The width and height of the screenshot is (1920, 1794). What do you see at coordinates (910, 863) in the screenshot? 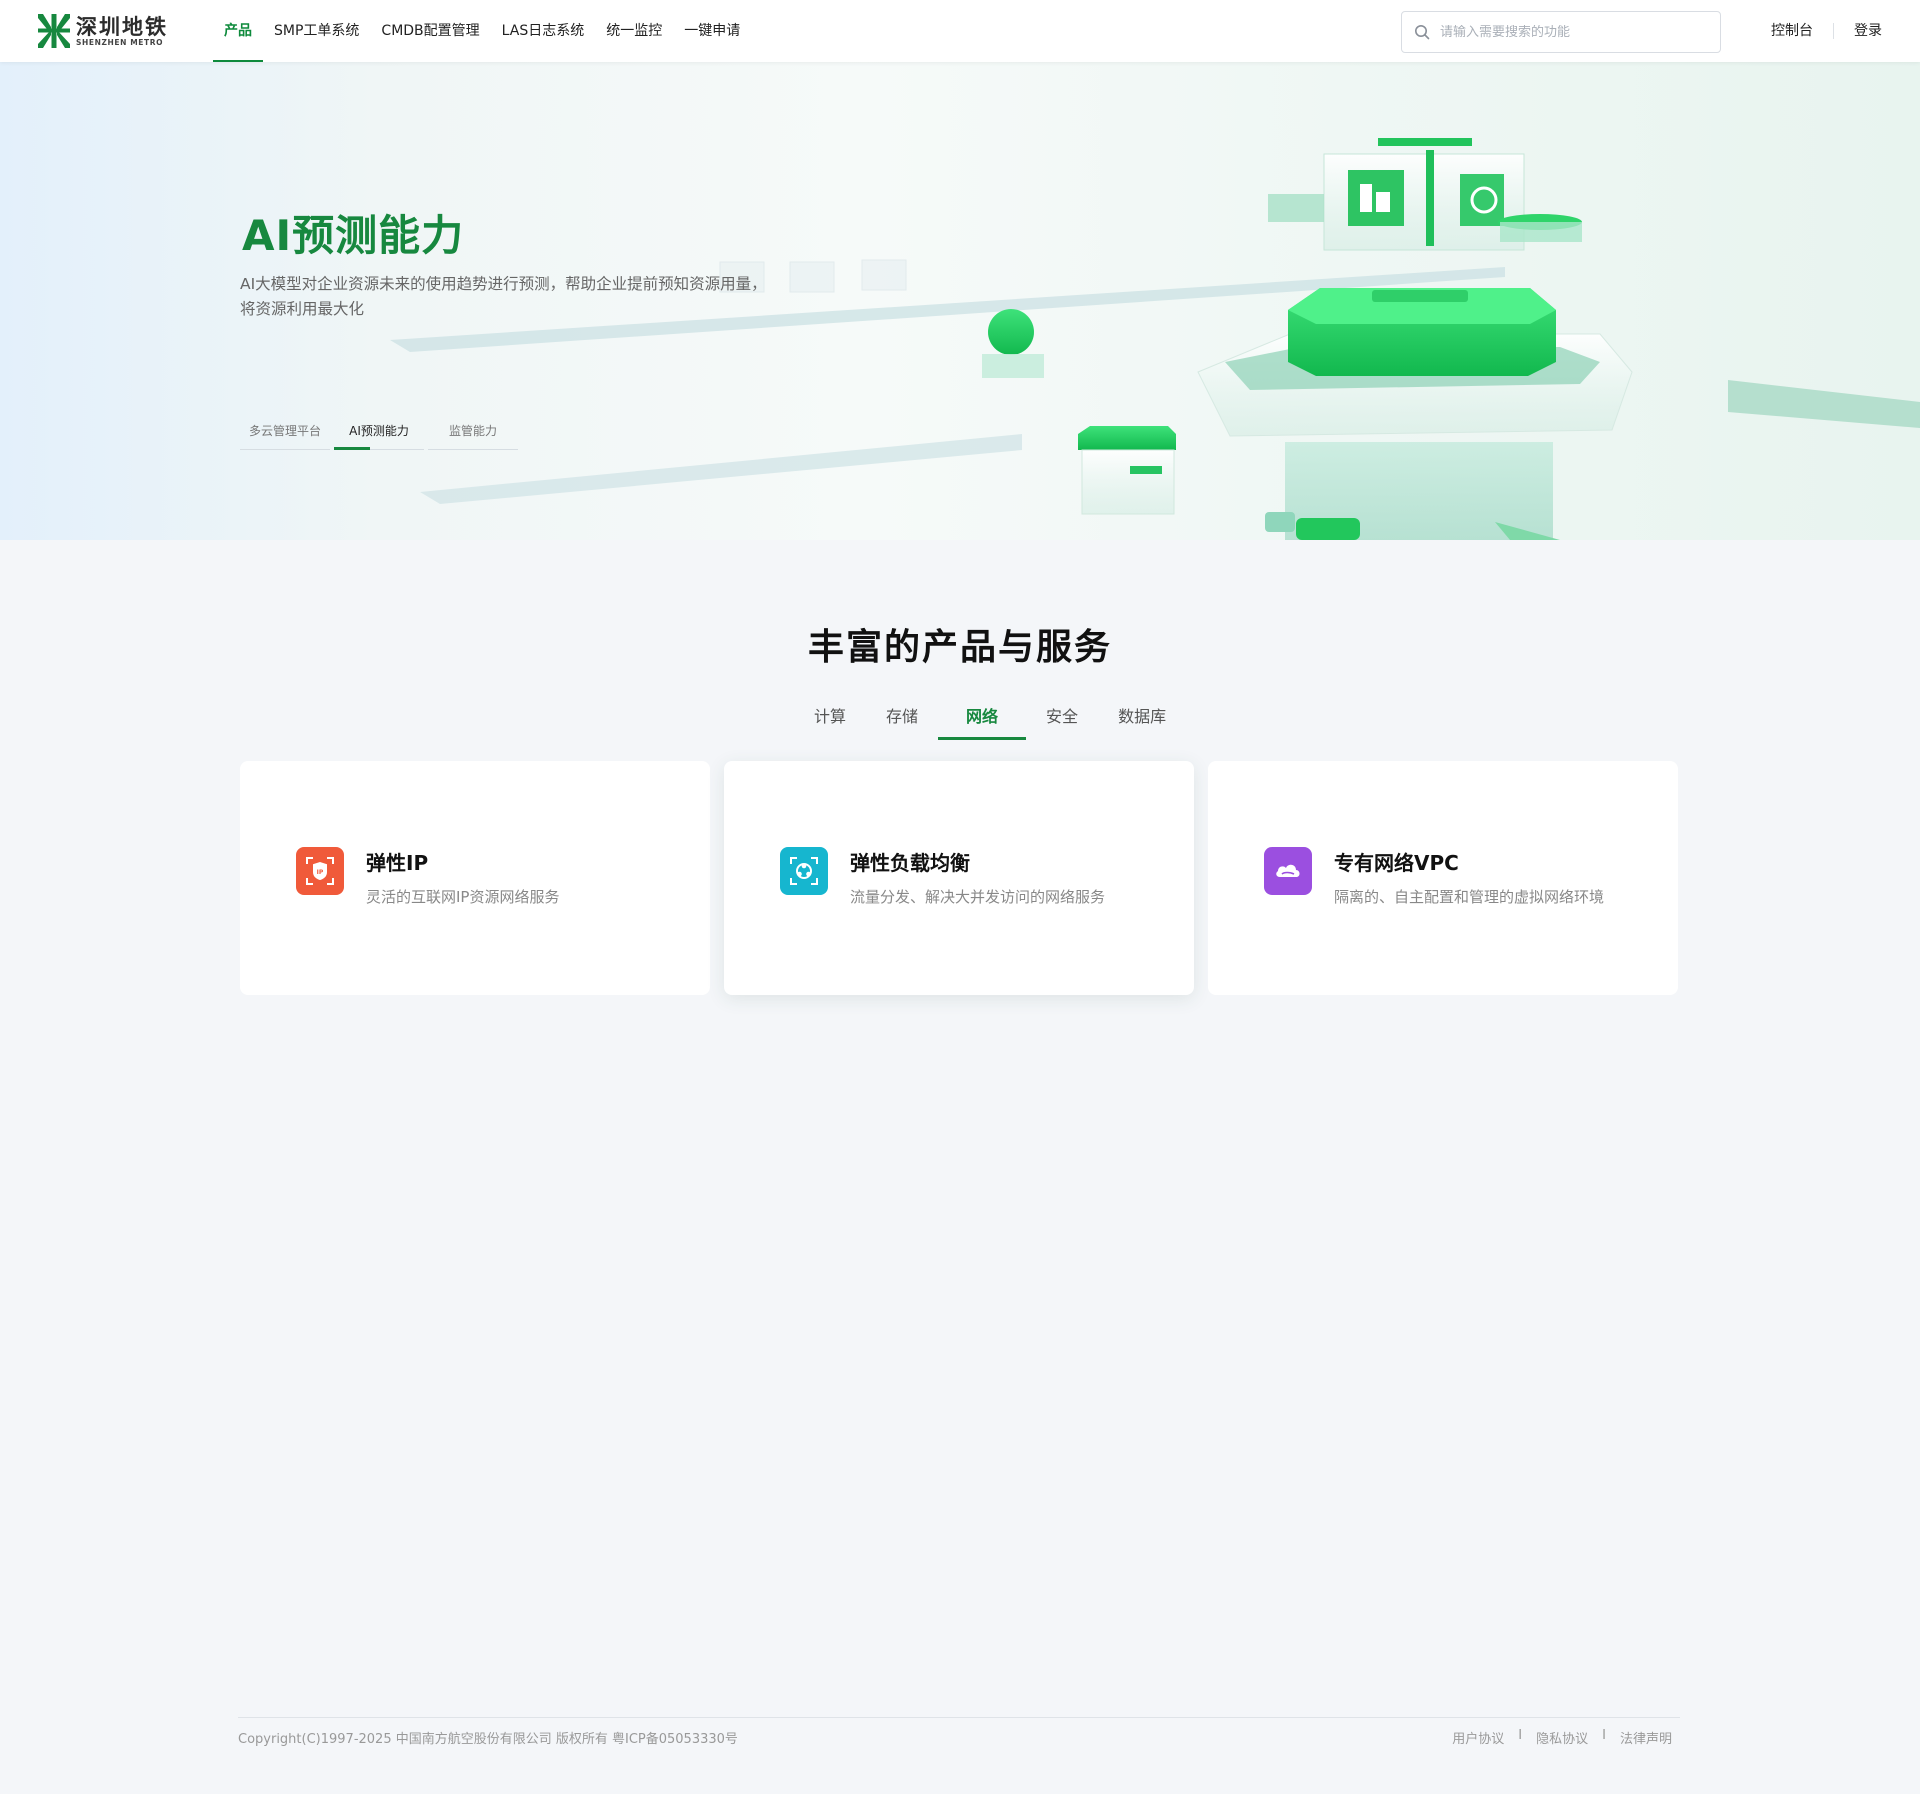
I see `card-title: 弹性负载均衡` at bounding box center [910, 863].